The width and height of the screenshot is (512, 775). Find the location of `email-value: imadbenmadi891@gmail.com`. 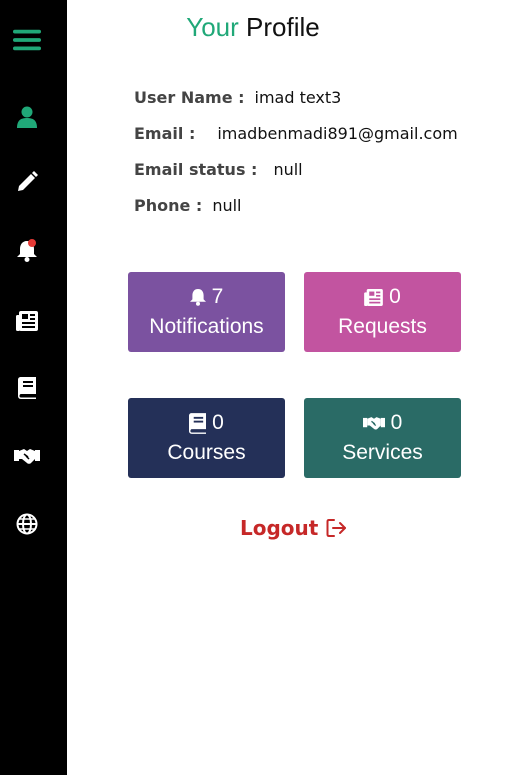

email-value: imadbenmadi891@gmail.com is located at coordinates (337, 133).